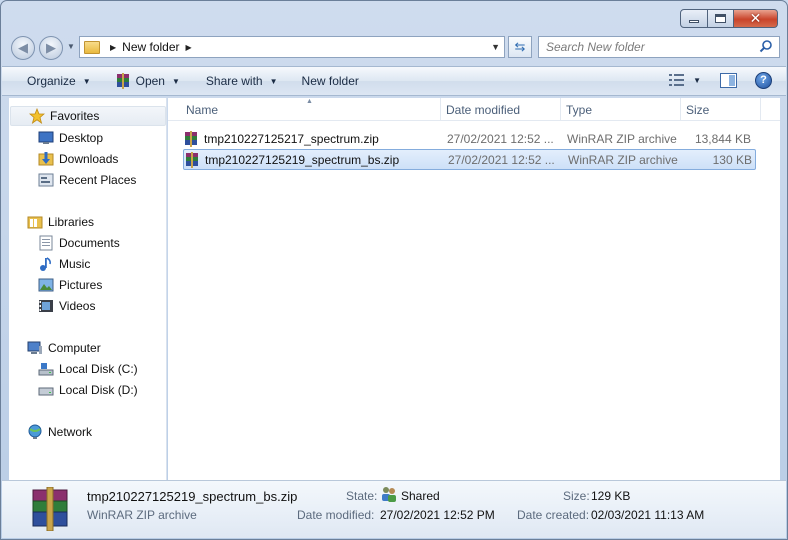 This screenshot has width=788, height=540. What do you see at coordinates (721, 109) in the screenshot?
I see `column-header-size: Size` at bounding box center [721, 109].